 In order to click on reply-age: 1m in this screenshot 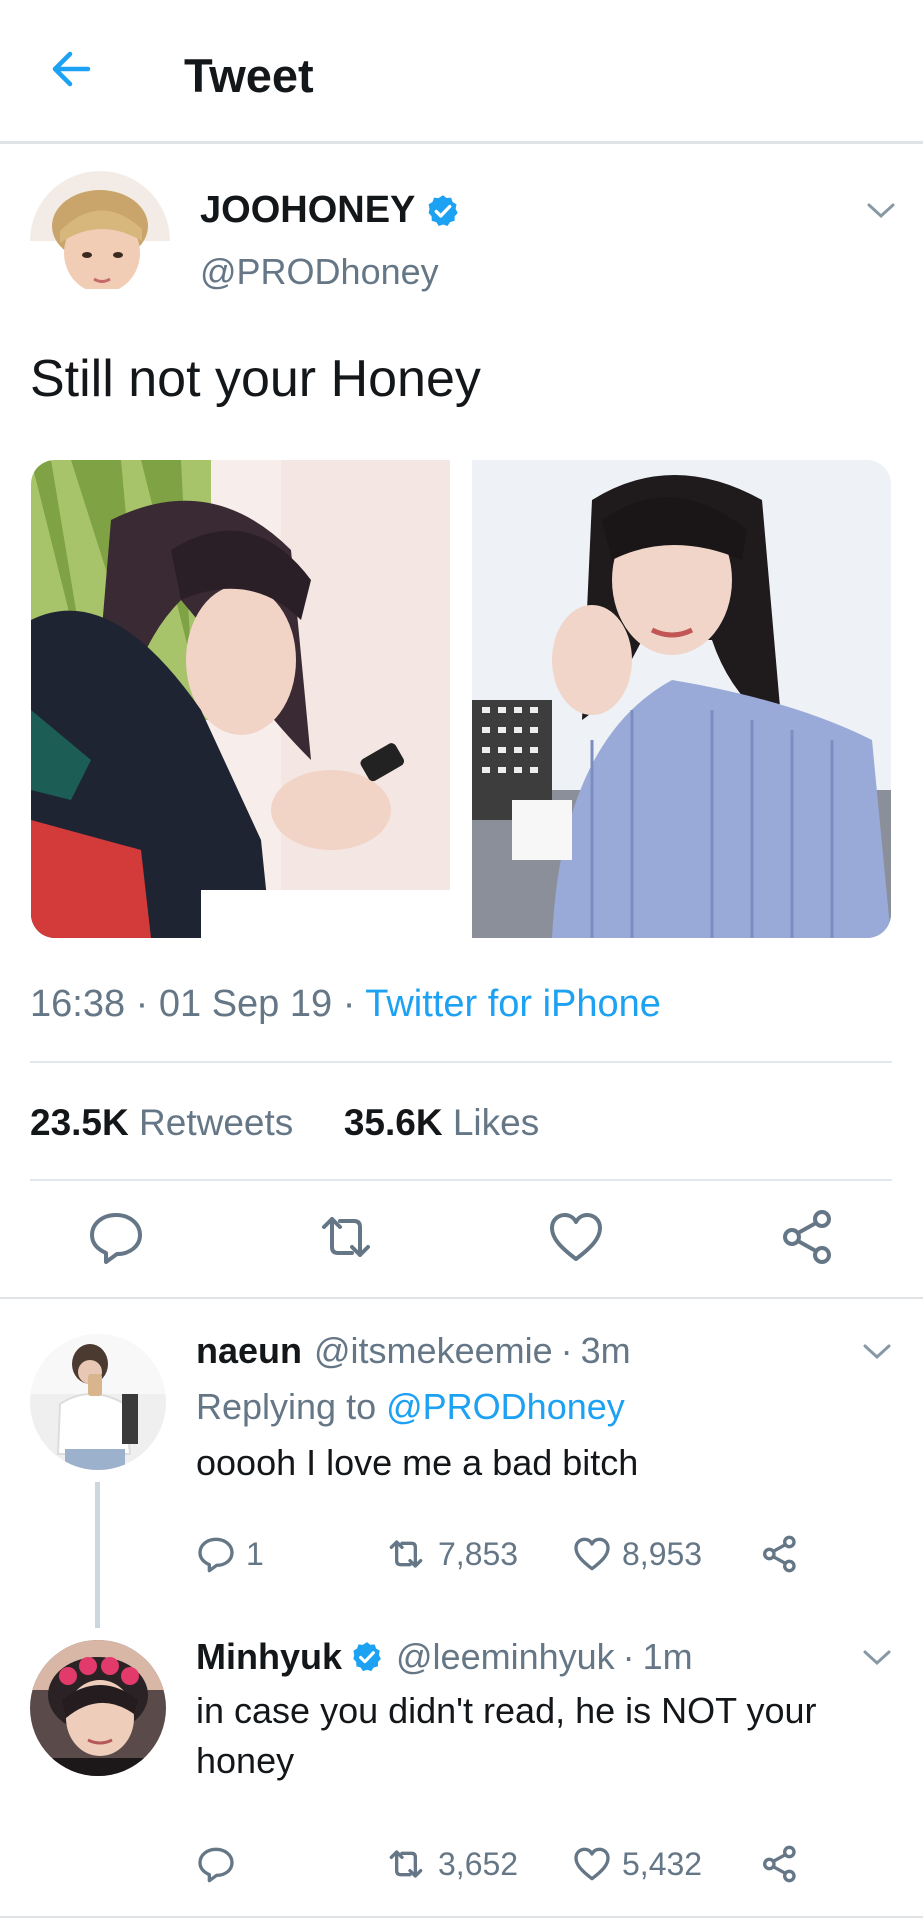, I will do `click(667, 1656)`.